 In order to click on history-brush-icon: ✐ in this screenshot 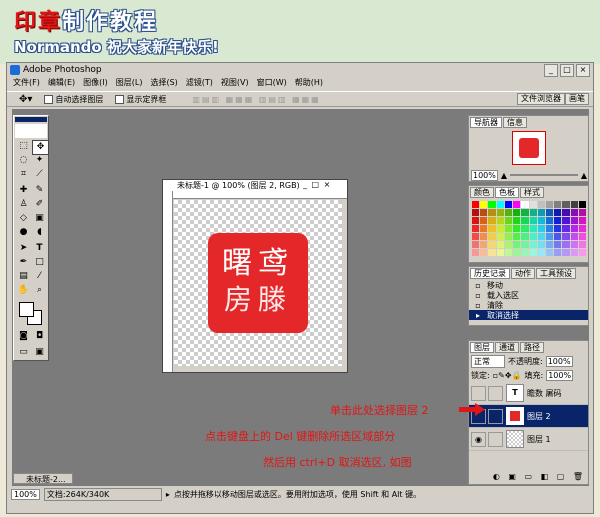, I will do `click(39, 204)`.